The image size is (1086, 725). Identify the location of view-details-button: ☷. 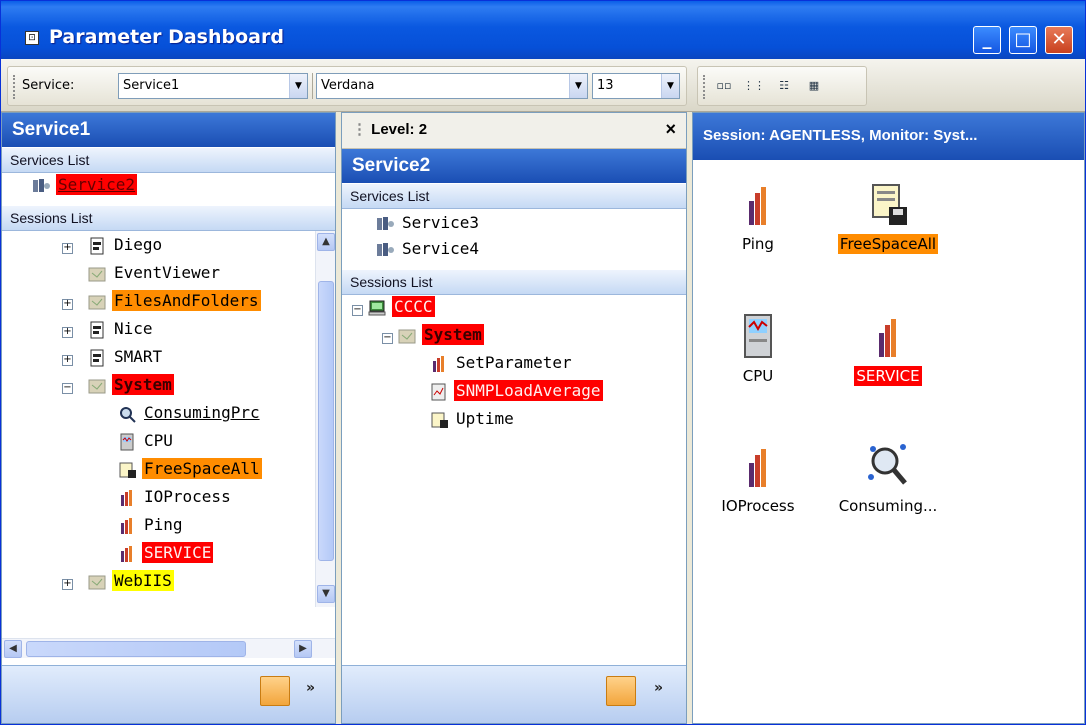
(784, 86).